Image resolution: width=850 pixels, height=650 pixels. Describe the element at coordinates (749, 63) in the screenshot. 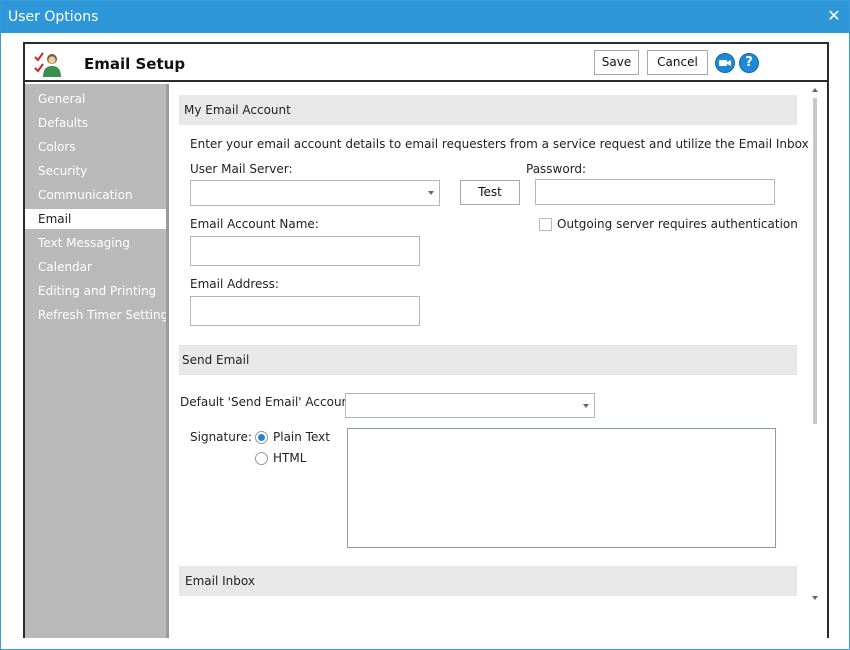

I see `help-icon: ?` at that location.